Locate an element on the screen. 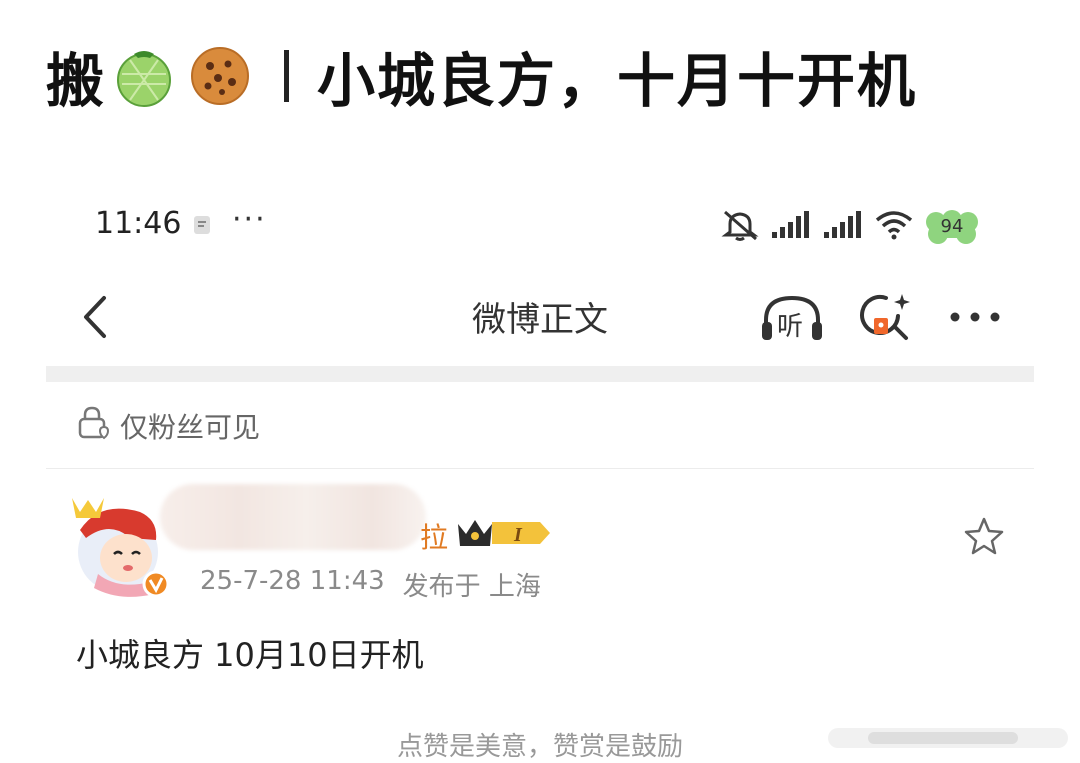 The image size is (1080, 763). section-divider is located at coordinates (540, 374).